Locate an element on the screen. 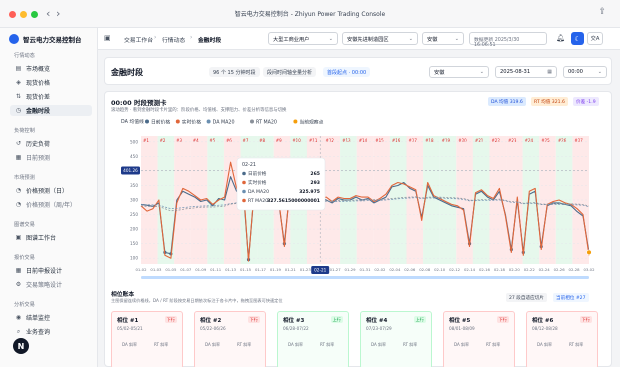 This screenshot has width=620, height=367. clock-icon: ◷ is located at coordinates (18, 110).